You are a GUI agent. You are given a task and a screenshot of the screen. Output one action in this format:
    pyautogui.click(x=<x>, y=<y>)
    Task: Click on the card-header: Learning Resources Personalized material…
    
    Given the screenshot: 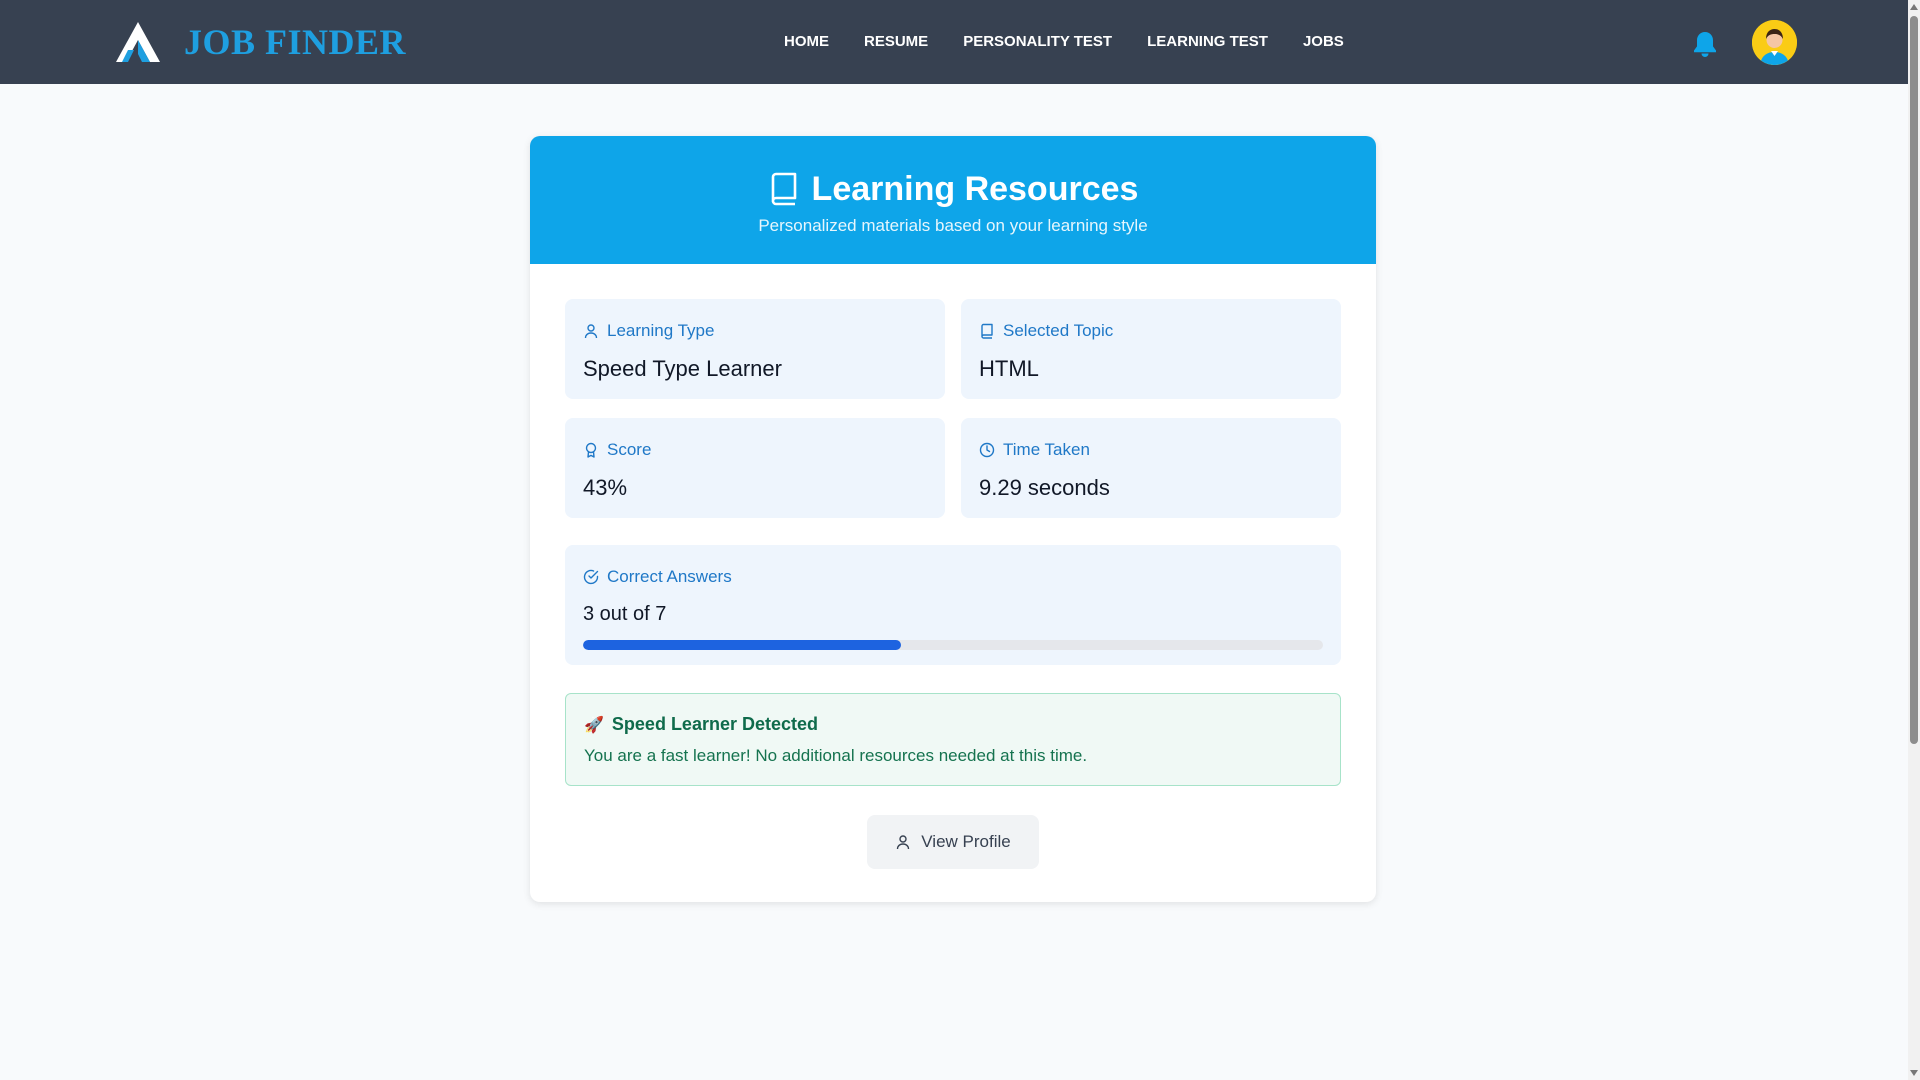 What is the action you would take?
    pyautogui.click(x=953, y=200)
    